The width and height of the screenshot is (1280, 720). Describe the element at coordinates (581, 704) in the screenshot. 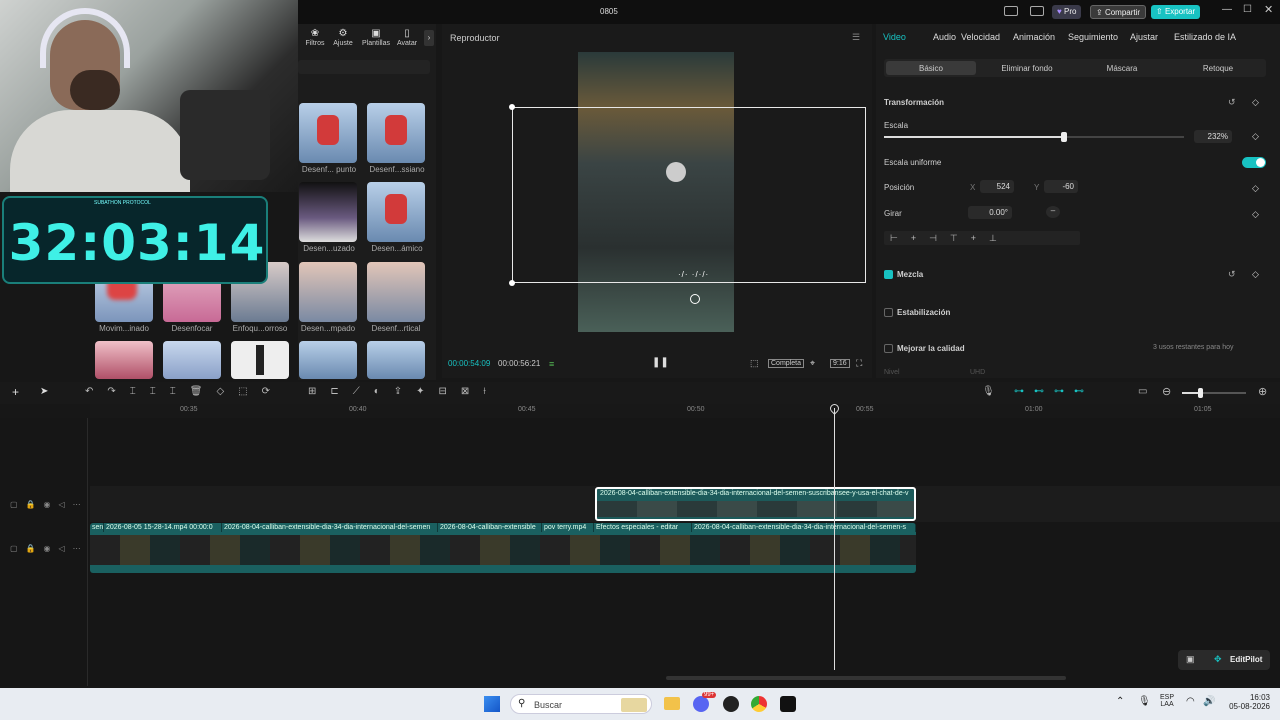

I see `taskbar-search: ⚲ Buscar` at that location.